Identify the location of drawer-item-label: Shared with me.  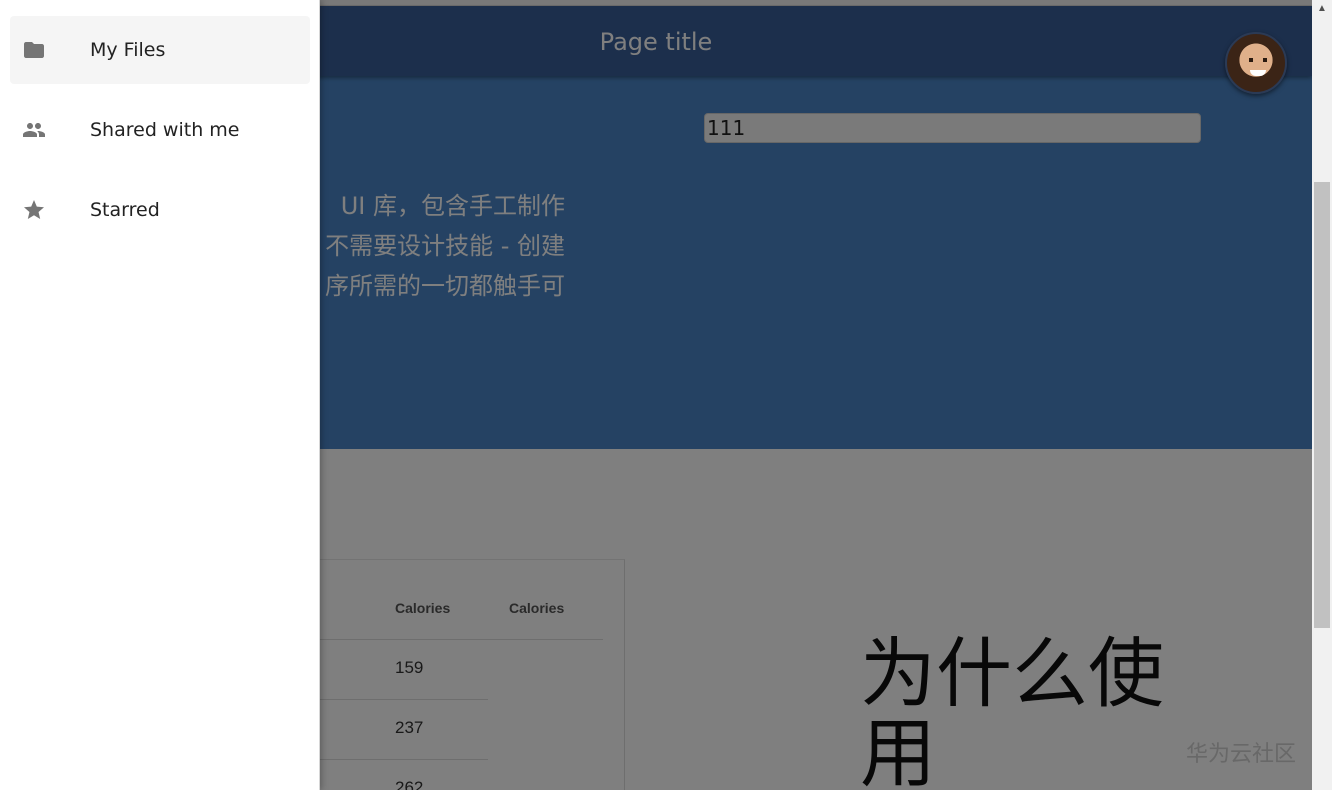
(165, 130).